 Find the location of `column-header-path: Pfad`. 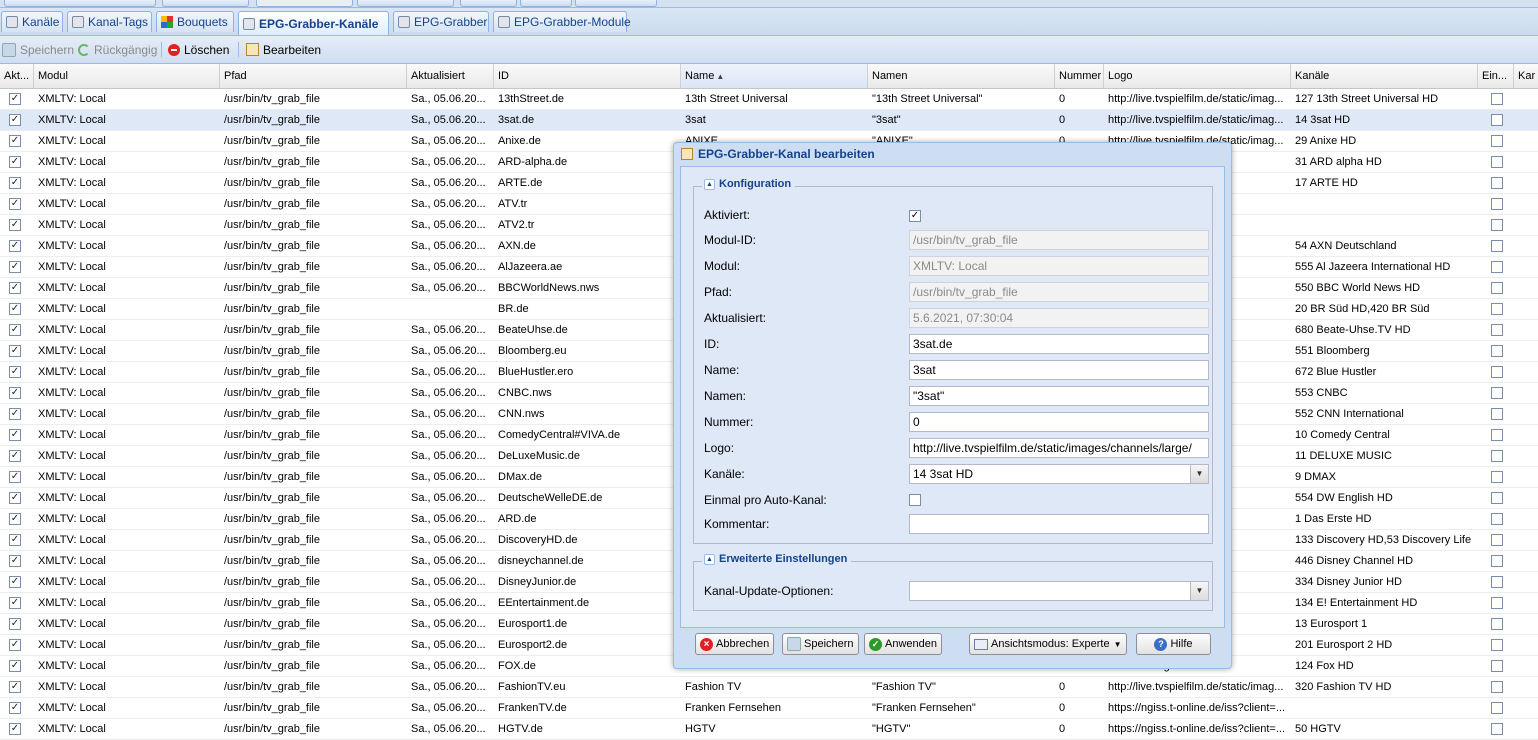

column-header-path: Pfad is located at coordinates (313, 76).